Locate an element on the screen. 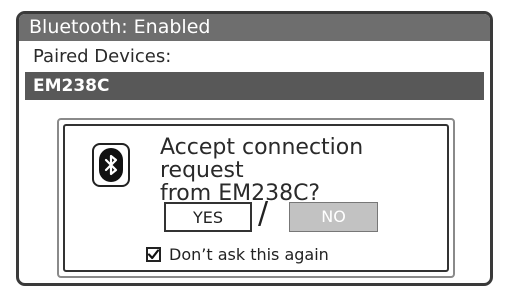 The image size is (510, 295). bluetooth-icon is located at coordinates (111, 165).